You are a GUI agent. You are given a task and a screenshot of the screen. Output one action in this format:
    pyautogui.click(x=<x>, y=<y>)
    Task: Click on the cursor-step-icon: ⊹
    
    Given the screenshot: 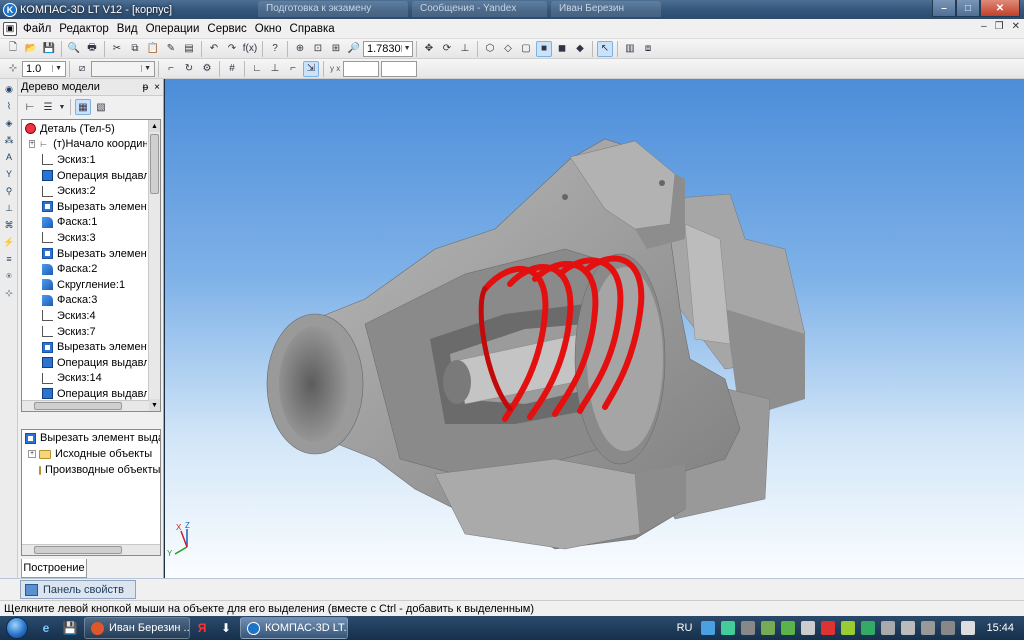 What is the action you would take?
    pyautogui.click(x=13, y=69)
    